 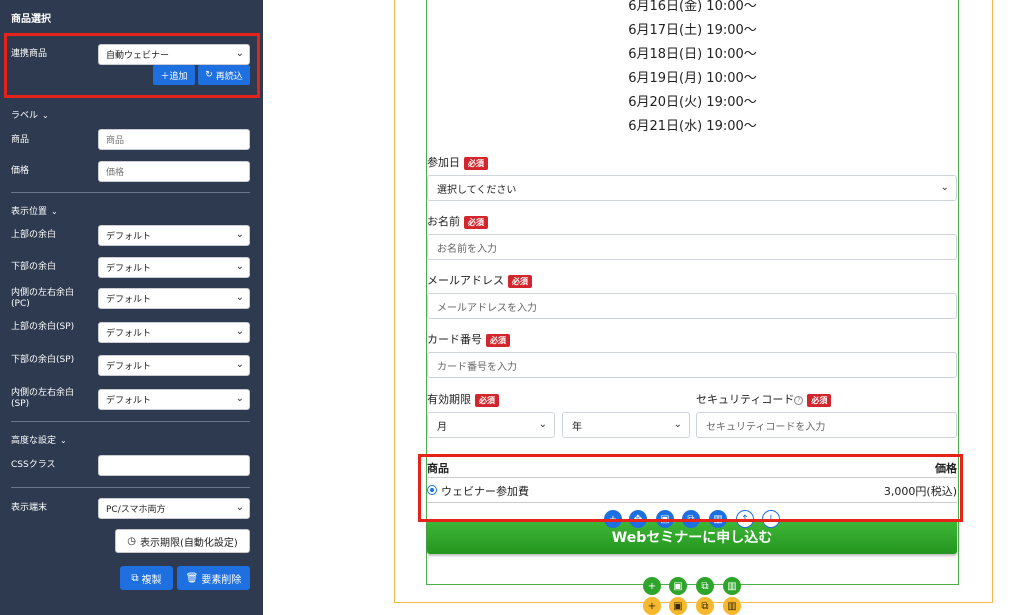 What do you see at coordinates (129, 269) in the screenshot?
I see `margin-bottom-value: デフォルト` at bounding box center [129, 269].